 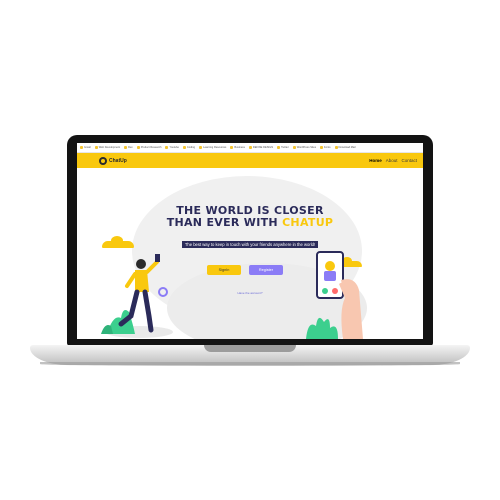 I want to click on nav-links: Home About Contact, so click(x=393, y=160).